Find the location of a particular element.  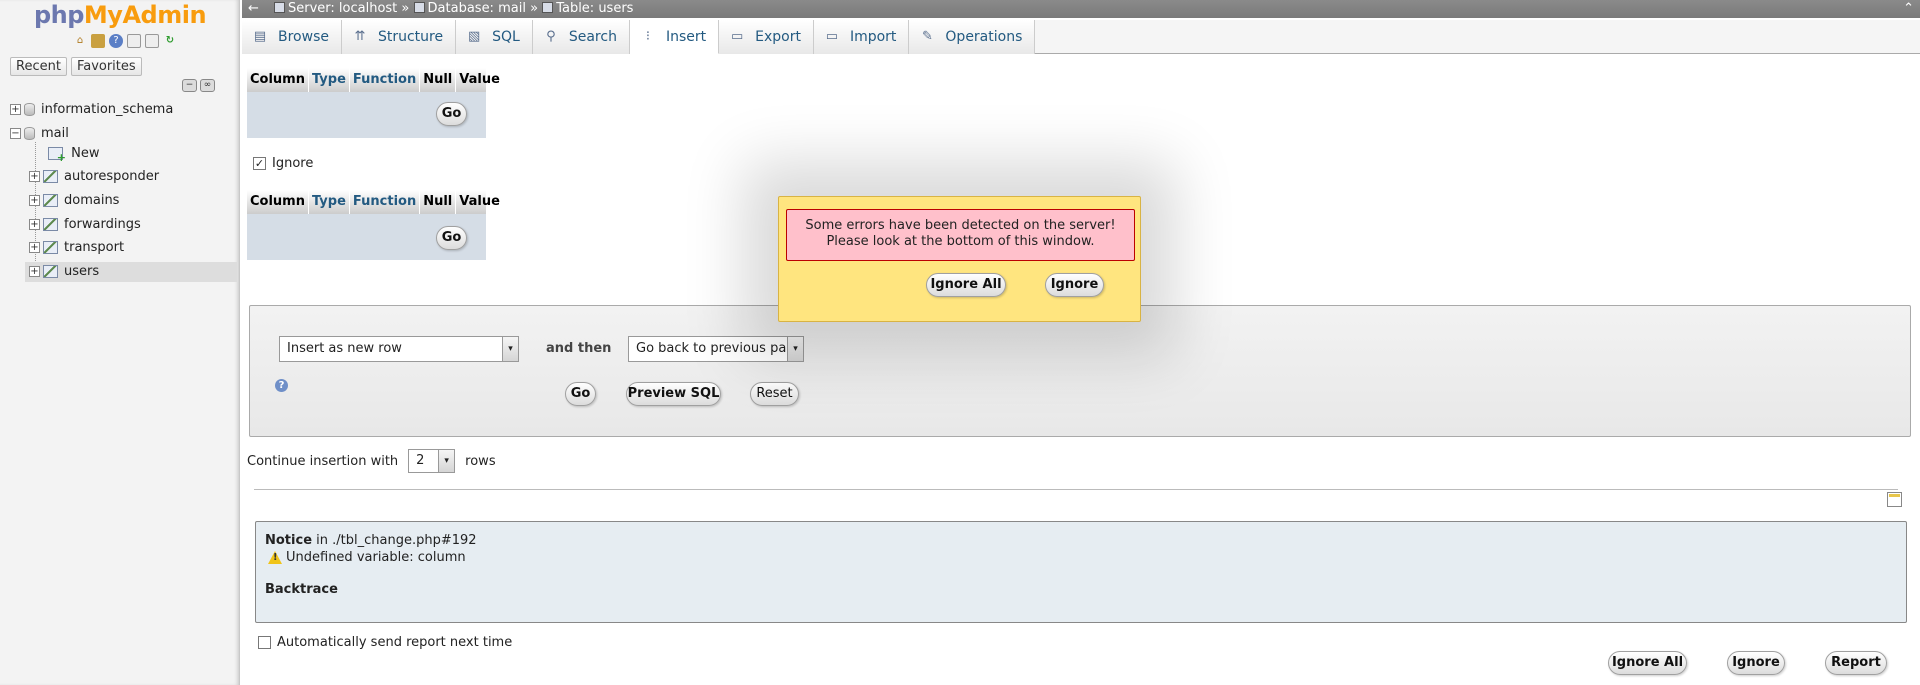

header-column: Column is located at coordinates (278, 80).